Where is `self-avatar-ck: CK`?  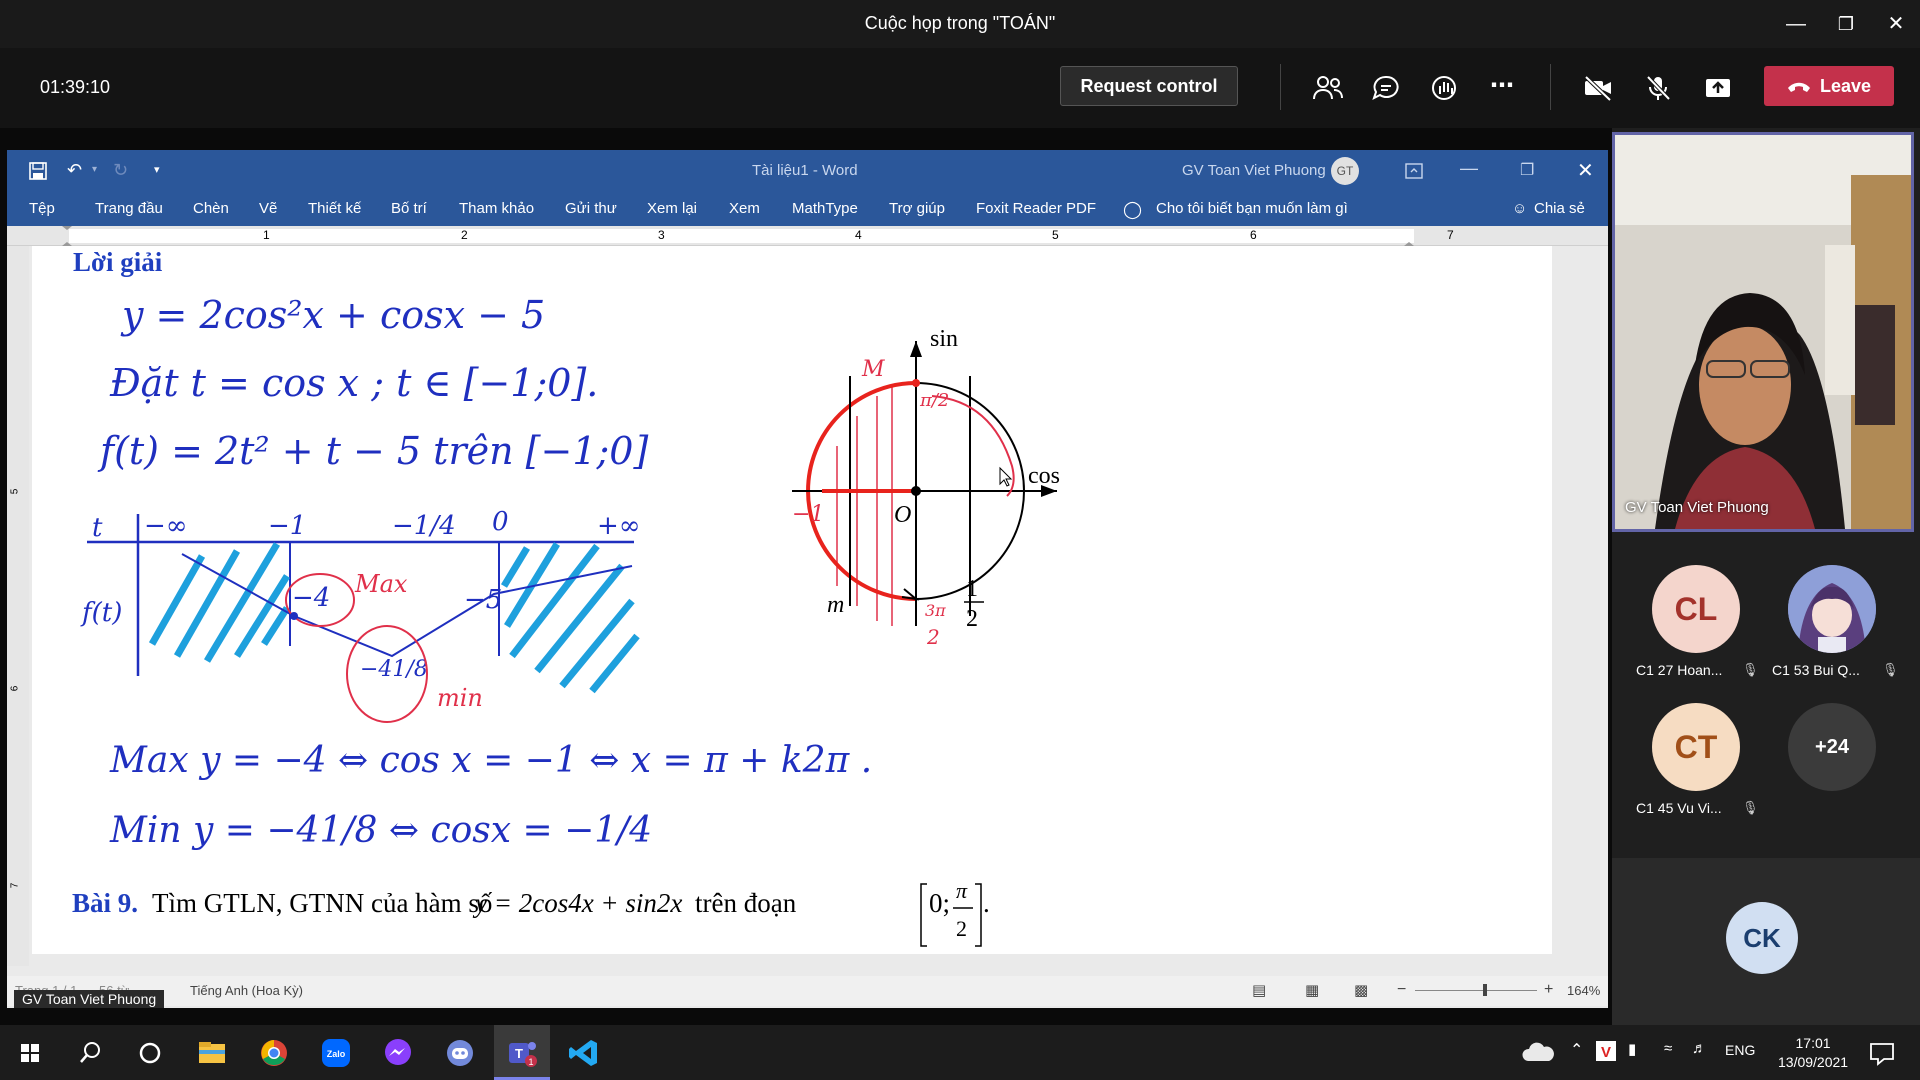
self-avatar-ck: CK is located at coordinates (1762, 938).